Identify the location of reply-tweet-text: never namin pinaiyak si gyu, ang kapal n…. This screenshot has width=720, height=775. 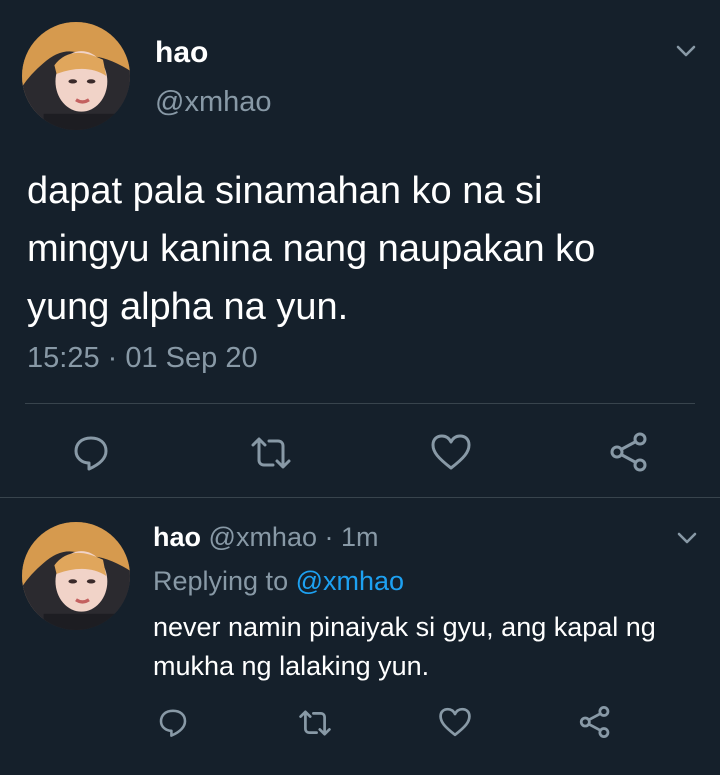
(404, 646).